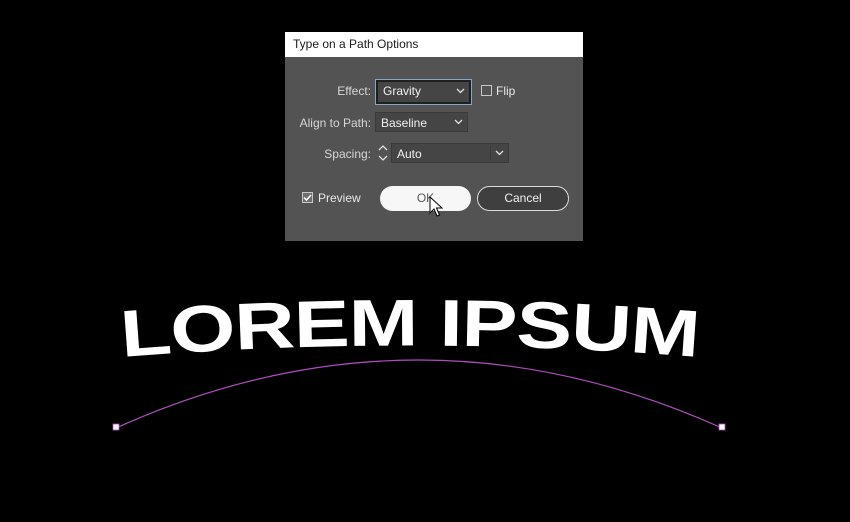  I want to click on path-text: LOREM IPSUM, so click(410, 328).